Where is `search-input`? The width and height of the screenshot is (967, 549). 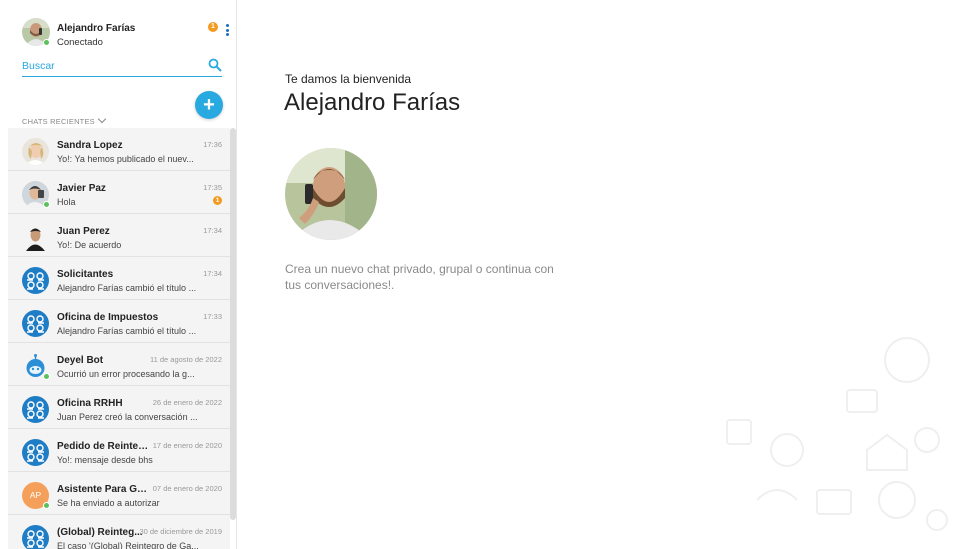
search-input is located at coordinates (112, 66).